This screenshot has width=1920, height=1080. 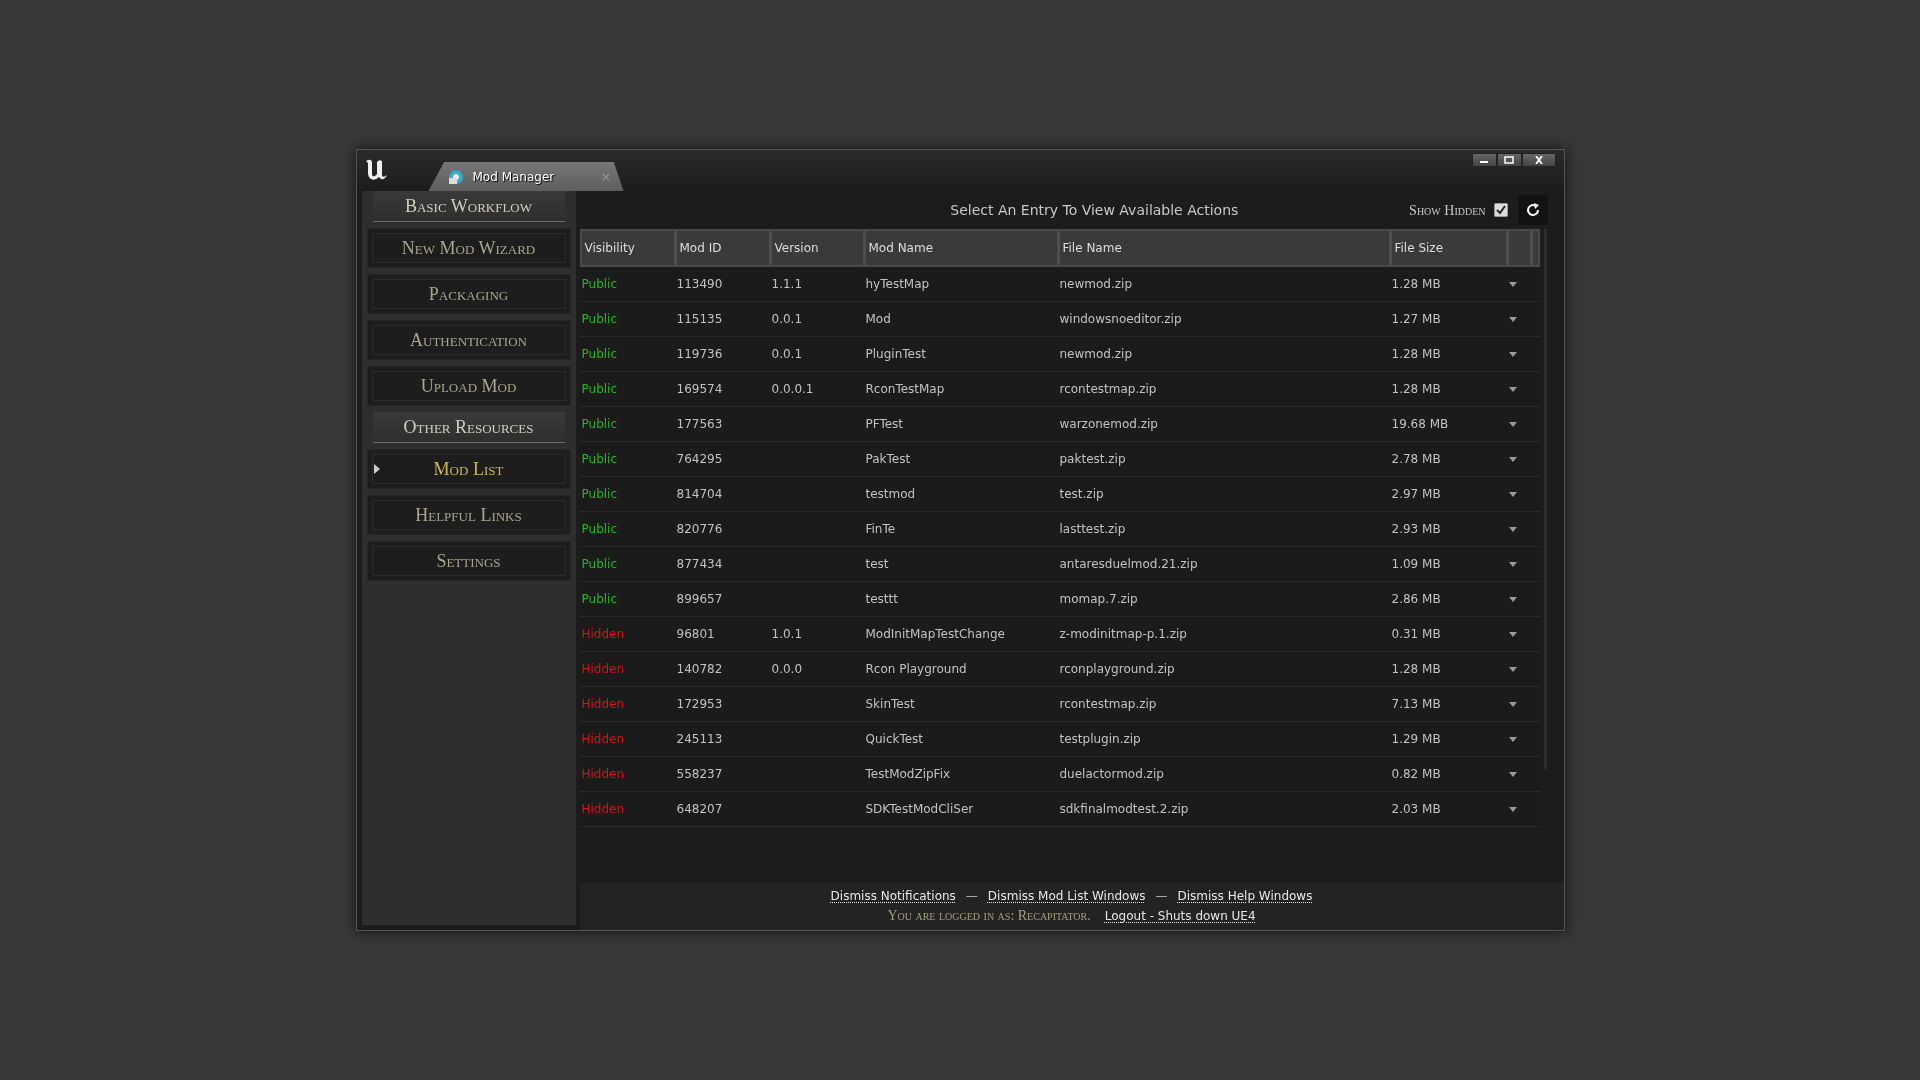 What do you see at coordinates (699, 809) in the screenshot?
I see `table-cell-text: 648207` at bounding box center [699, 809].